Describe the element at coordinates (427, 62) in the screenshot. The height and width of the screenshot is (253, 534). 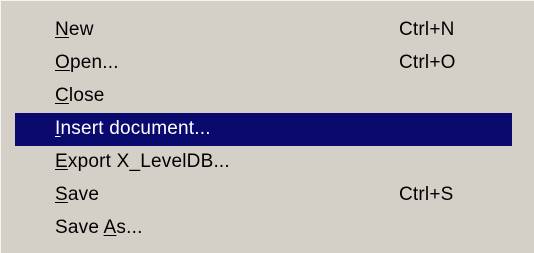
I see `menu-item-shortcut: Ctrl+O` at that location.